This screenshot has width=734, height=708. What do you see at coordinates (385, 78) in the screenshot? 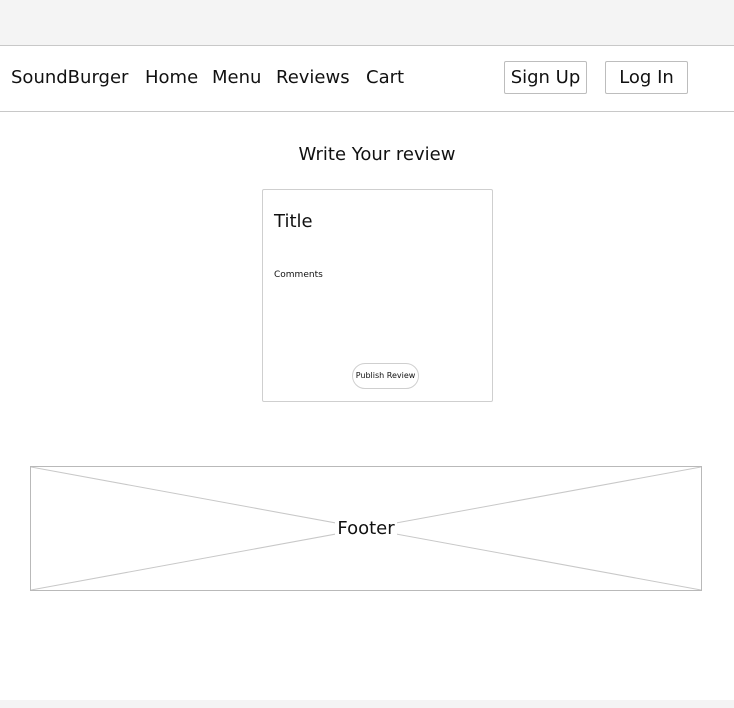
I see `nav-link-cart: Cart` at bounding box center [385, 78].